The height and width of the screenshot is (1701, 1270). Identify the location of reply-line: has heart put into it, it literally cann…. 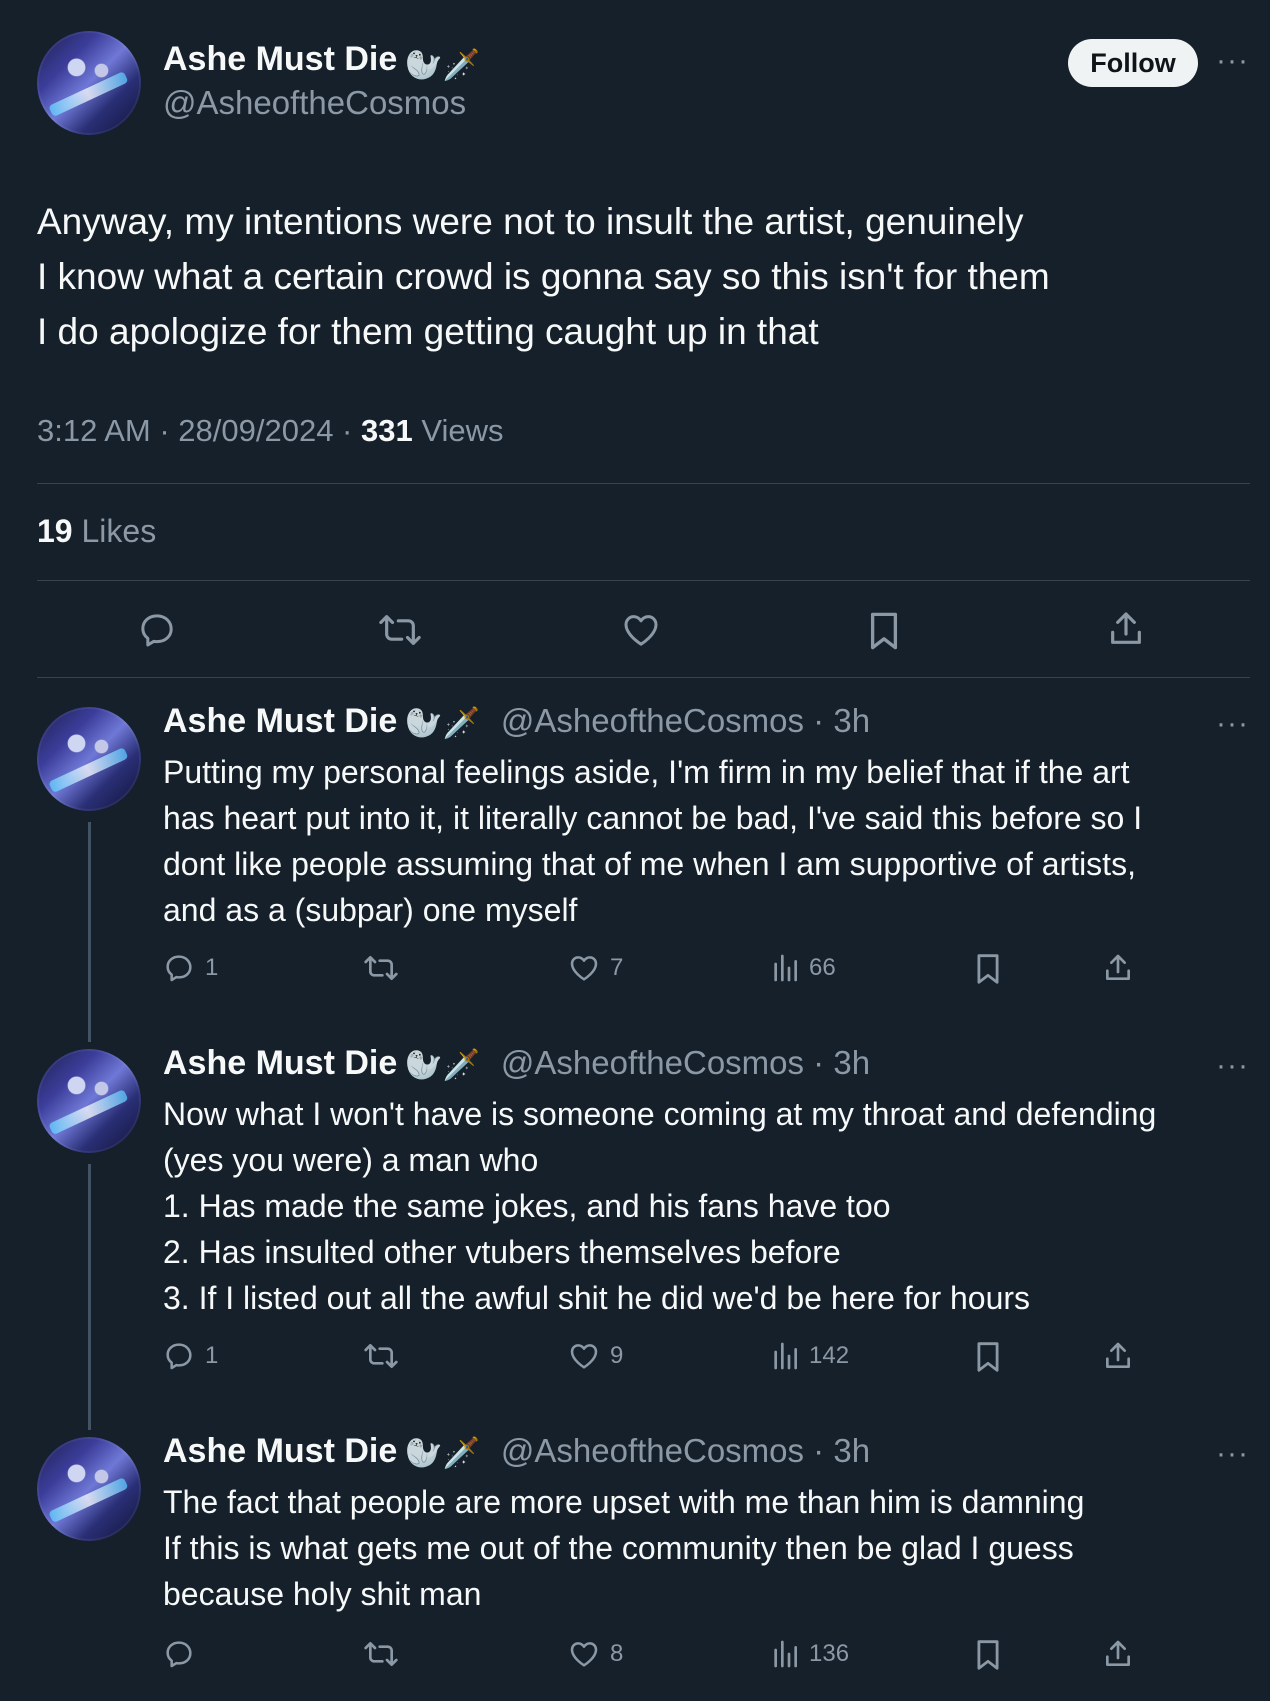
(653, 818).